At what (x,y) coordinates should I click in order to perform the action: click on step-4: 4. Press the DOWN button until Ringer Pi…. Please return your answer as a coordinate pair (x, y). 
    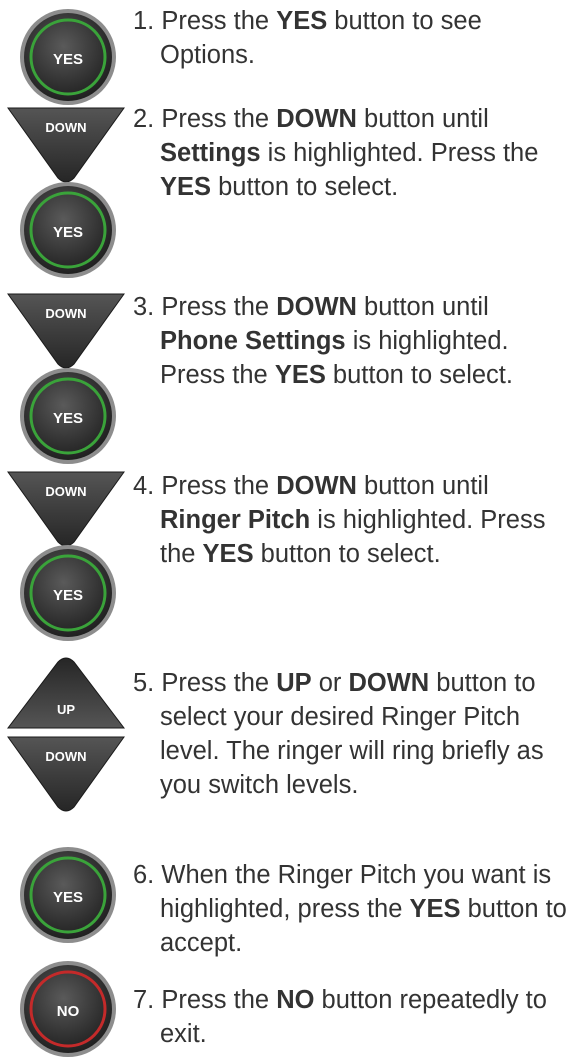
    Looking at the image, I should click on (339, 520).